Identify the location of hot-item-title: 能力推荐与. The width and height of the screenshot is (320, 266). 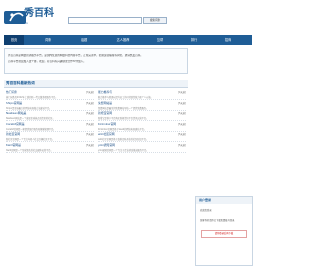
(105, 92).